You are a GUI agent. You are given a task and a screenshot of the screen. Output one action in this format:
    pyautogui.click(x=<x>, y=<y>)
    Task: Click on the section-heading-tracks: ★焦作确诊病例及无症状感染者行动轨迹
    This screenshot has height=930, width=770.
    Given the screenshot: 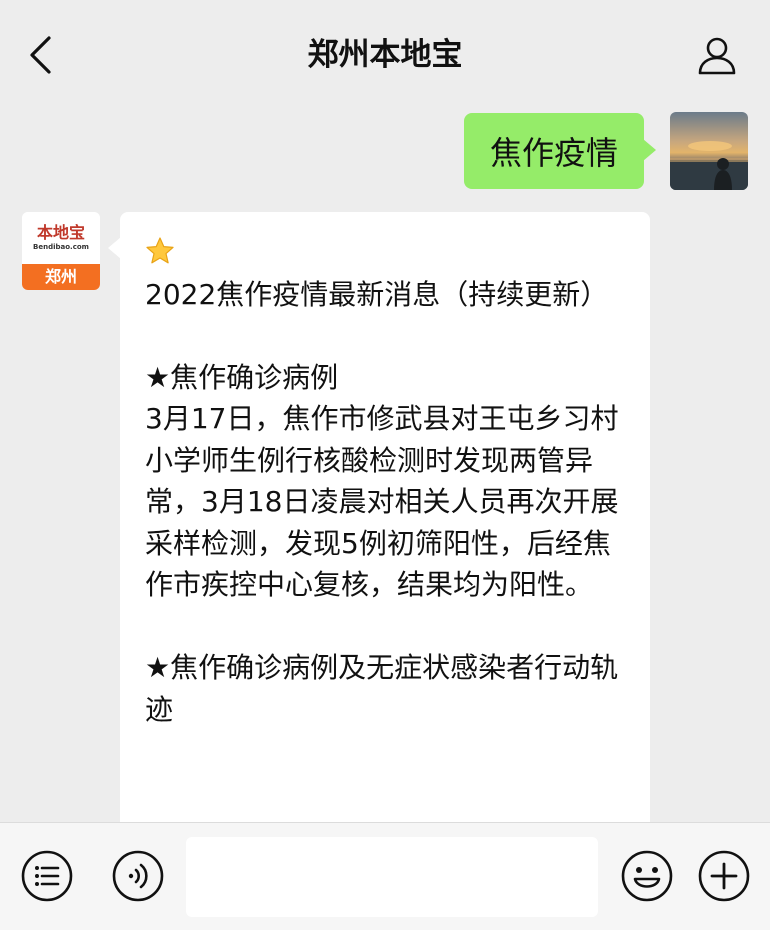 What is the action you would take?
    pyautogui.click(x=382, y=688)
    